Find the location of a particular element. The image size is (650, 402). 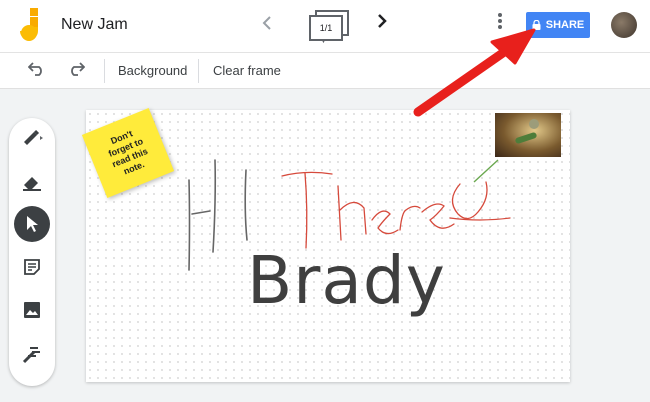

laser-icon is located at coordinates (31, 355).